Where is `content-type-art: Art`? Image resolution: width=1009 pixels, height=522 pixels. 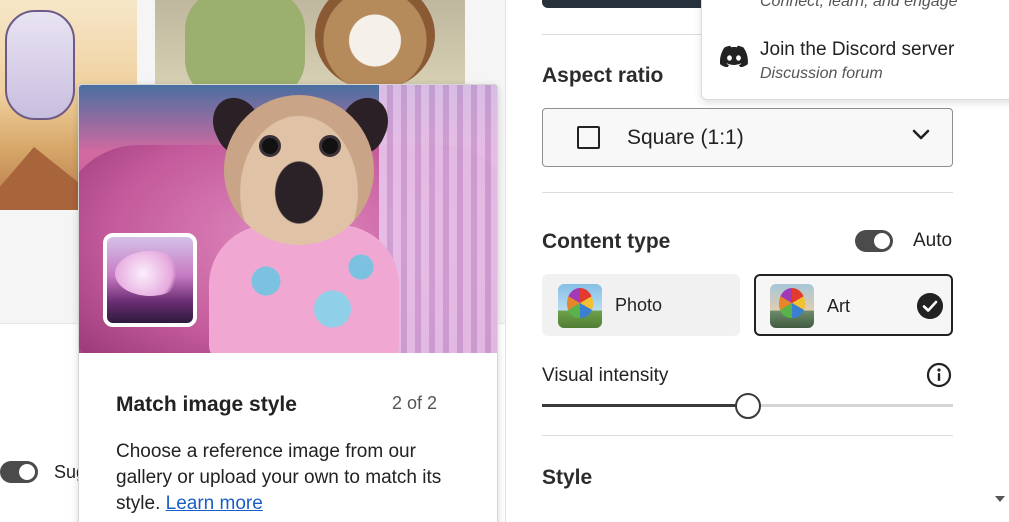 content-type-art: Art is located at coordinates (853, 305).